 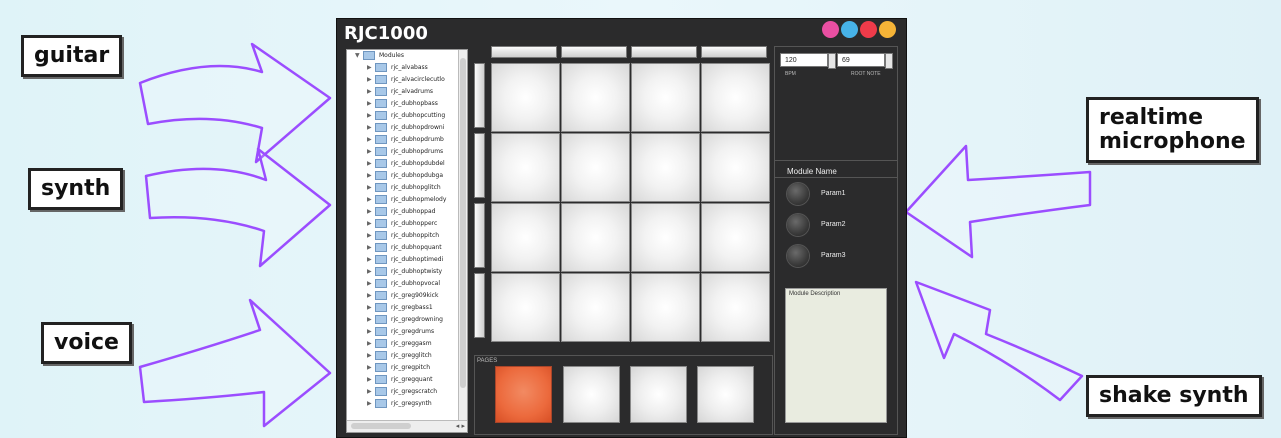 What do you see at coordinates (407, 296) in the screenshot?
I see `tree-item: ▶ rjc_greg909kick` at bounding box center [407, 296].